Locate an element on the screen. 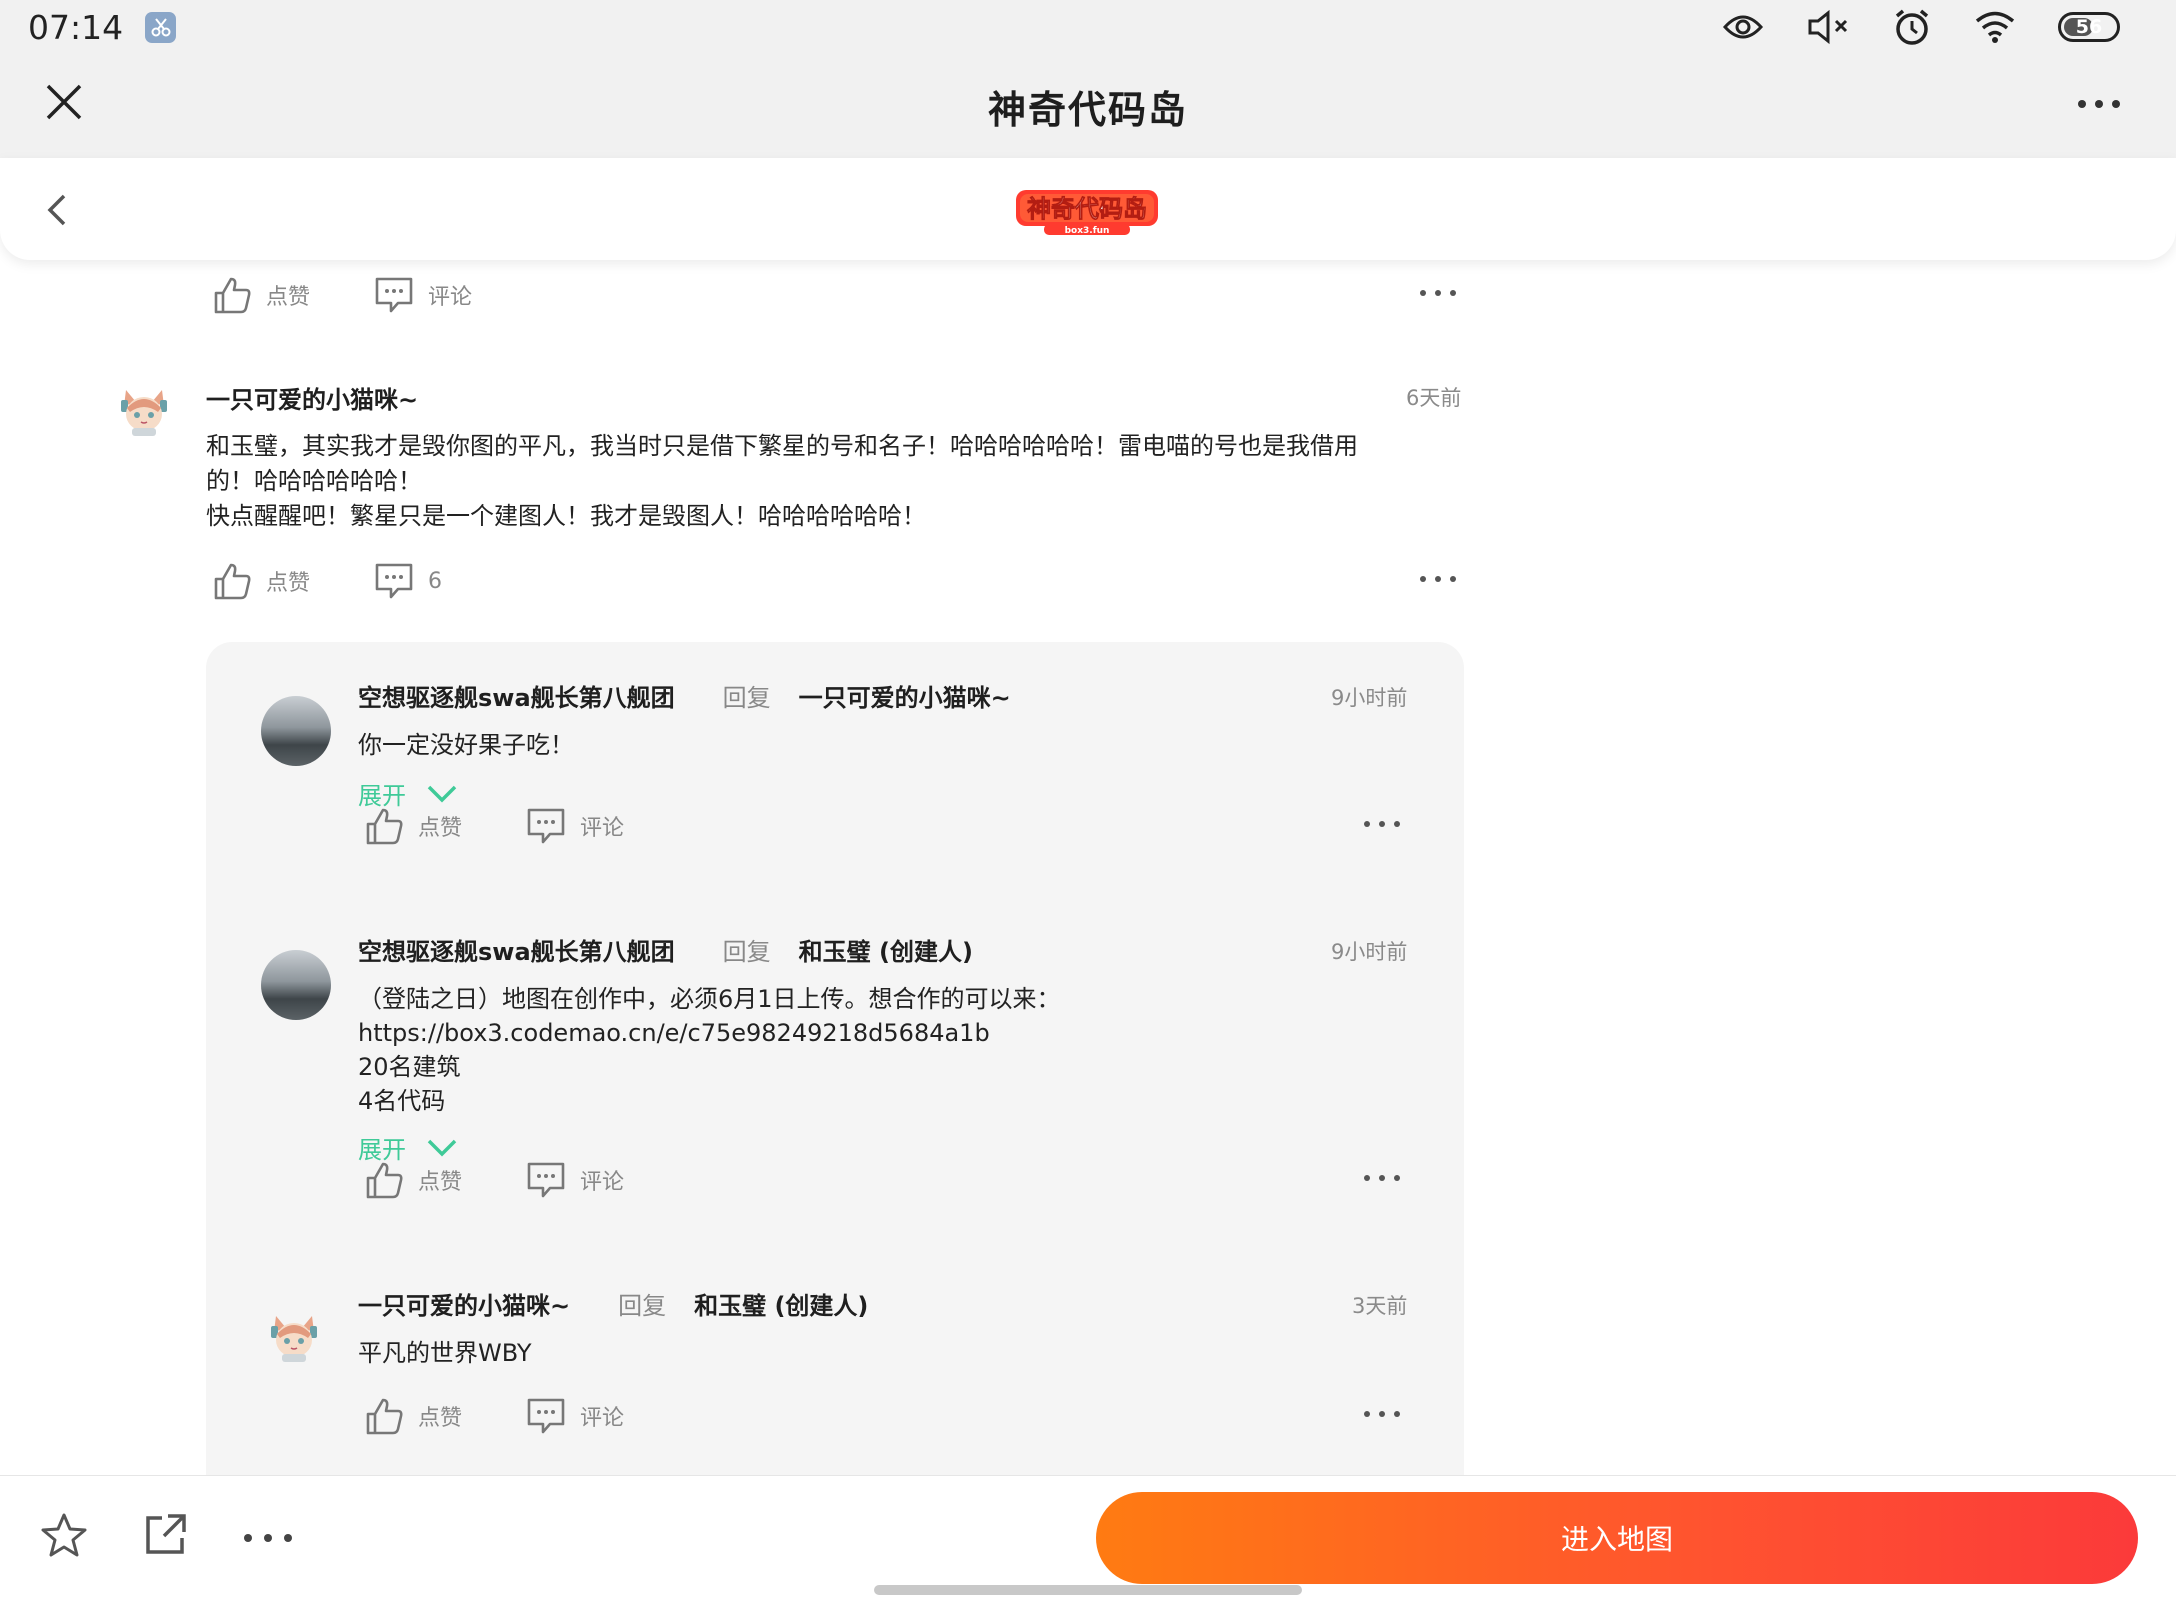 The image size is (2176, 1600). comment-button: 6 is located at coordinates (408, 581).